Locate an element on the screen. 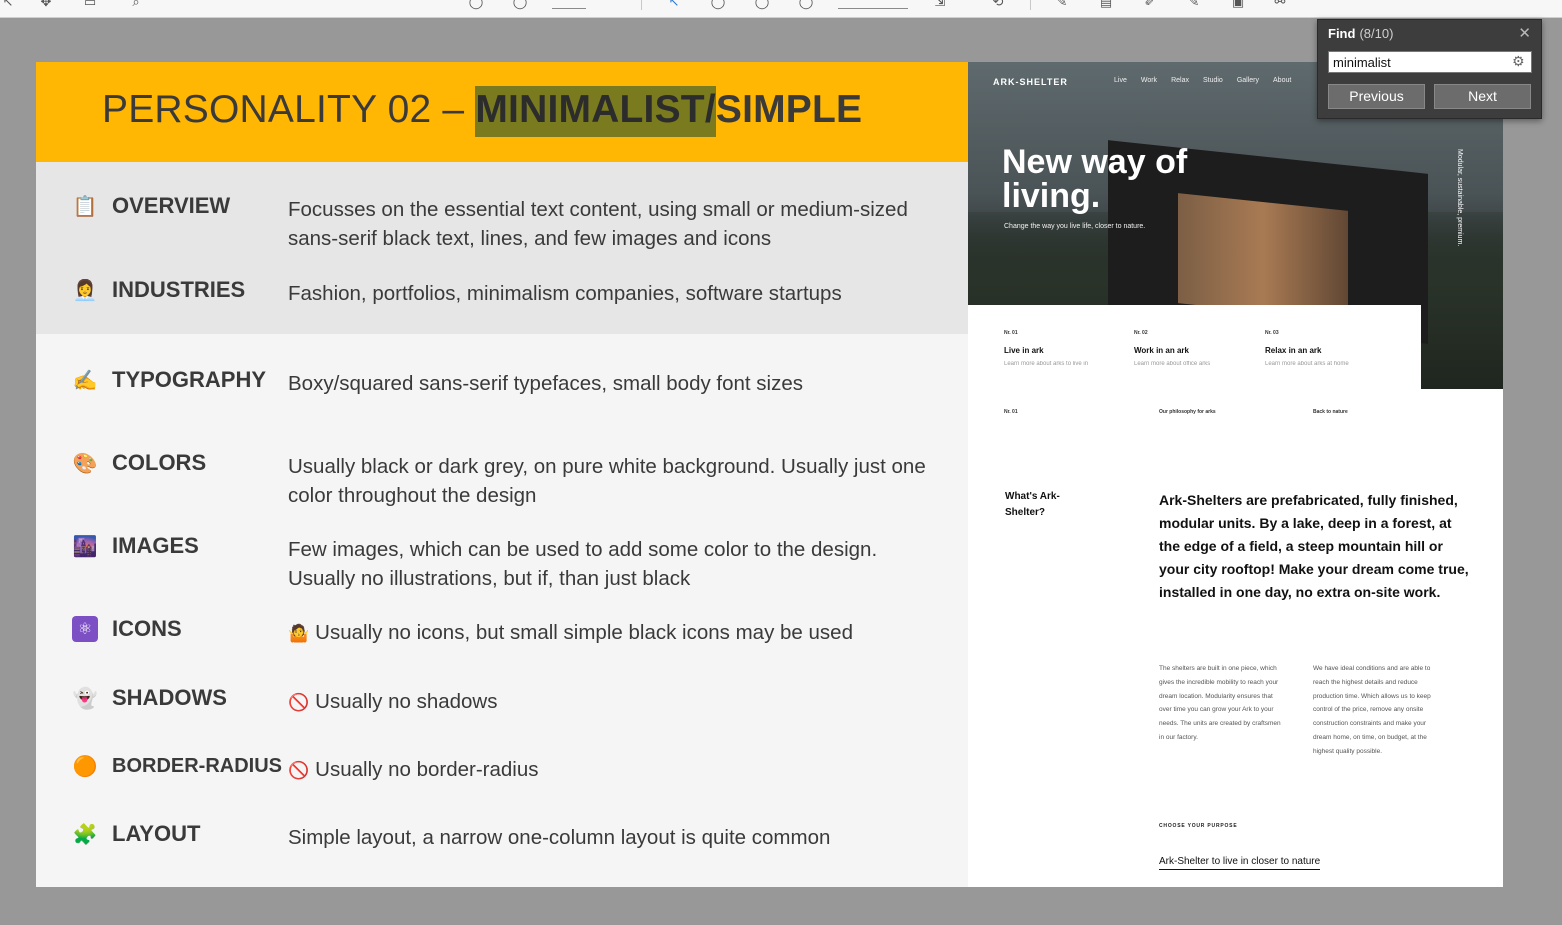 The image size is (1562, 925). row-label: COLORS is located at coordinates (159, 462).